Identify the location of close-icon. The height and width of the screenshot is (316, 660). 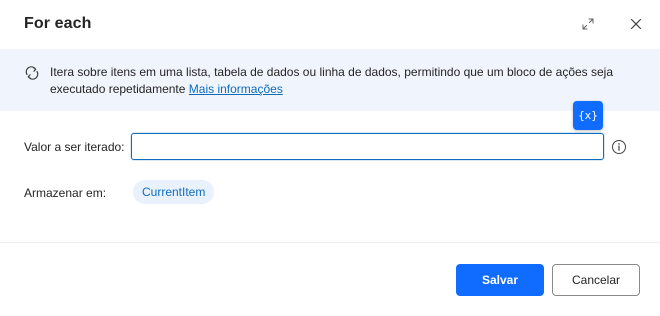
(636, 24).